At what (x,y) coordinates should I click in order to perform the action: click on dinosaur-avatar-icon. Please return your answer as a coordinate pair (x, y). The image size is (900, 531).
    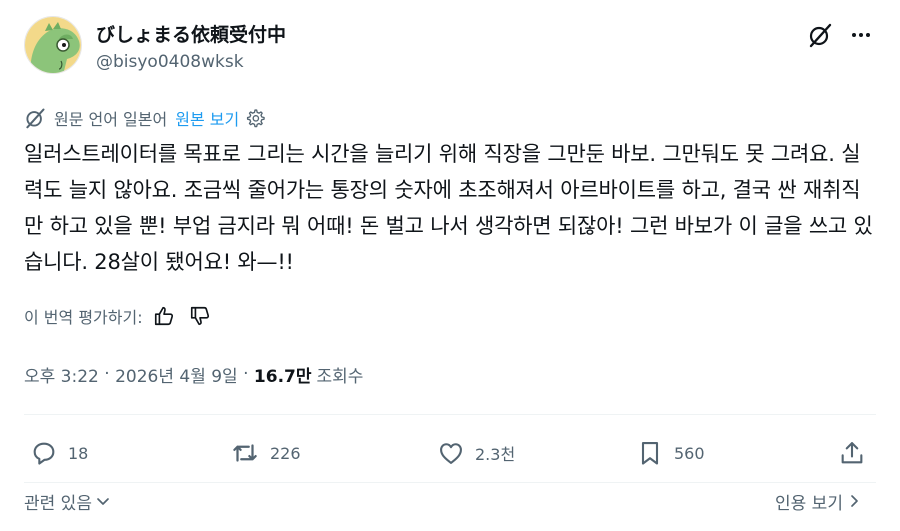
    Looking at the image, I should click on (53, 45).